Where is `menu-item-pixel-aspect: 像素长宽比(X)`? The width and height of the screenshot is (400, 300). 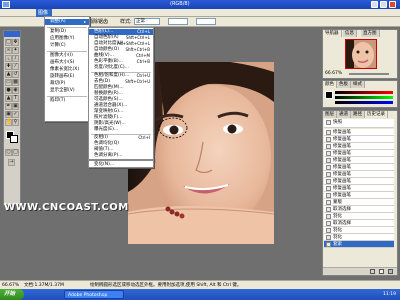 menu-item-pixel-aspect: 像素长宽比(X) is located at coordinates (67, 70).